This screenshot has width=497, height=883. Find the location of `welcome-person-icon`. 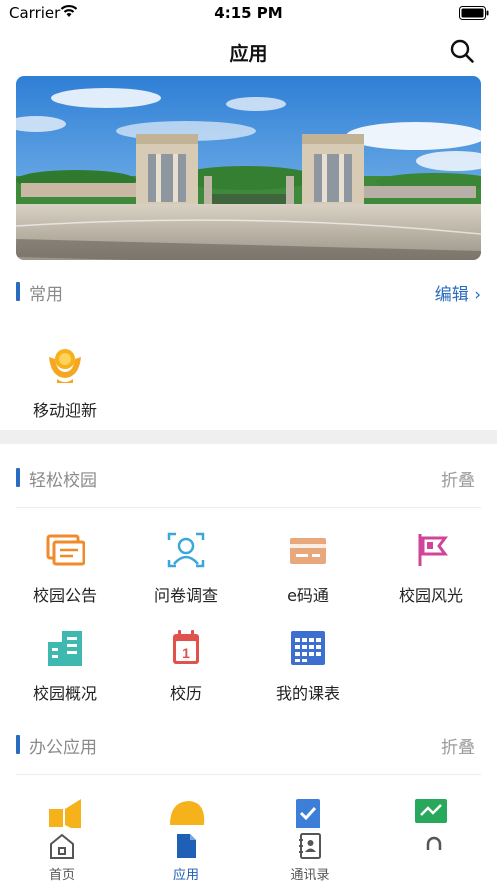

welcome-person-icon is located at coordinates (65, 366).